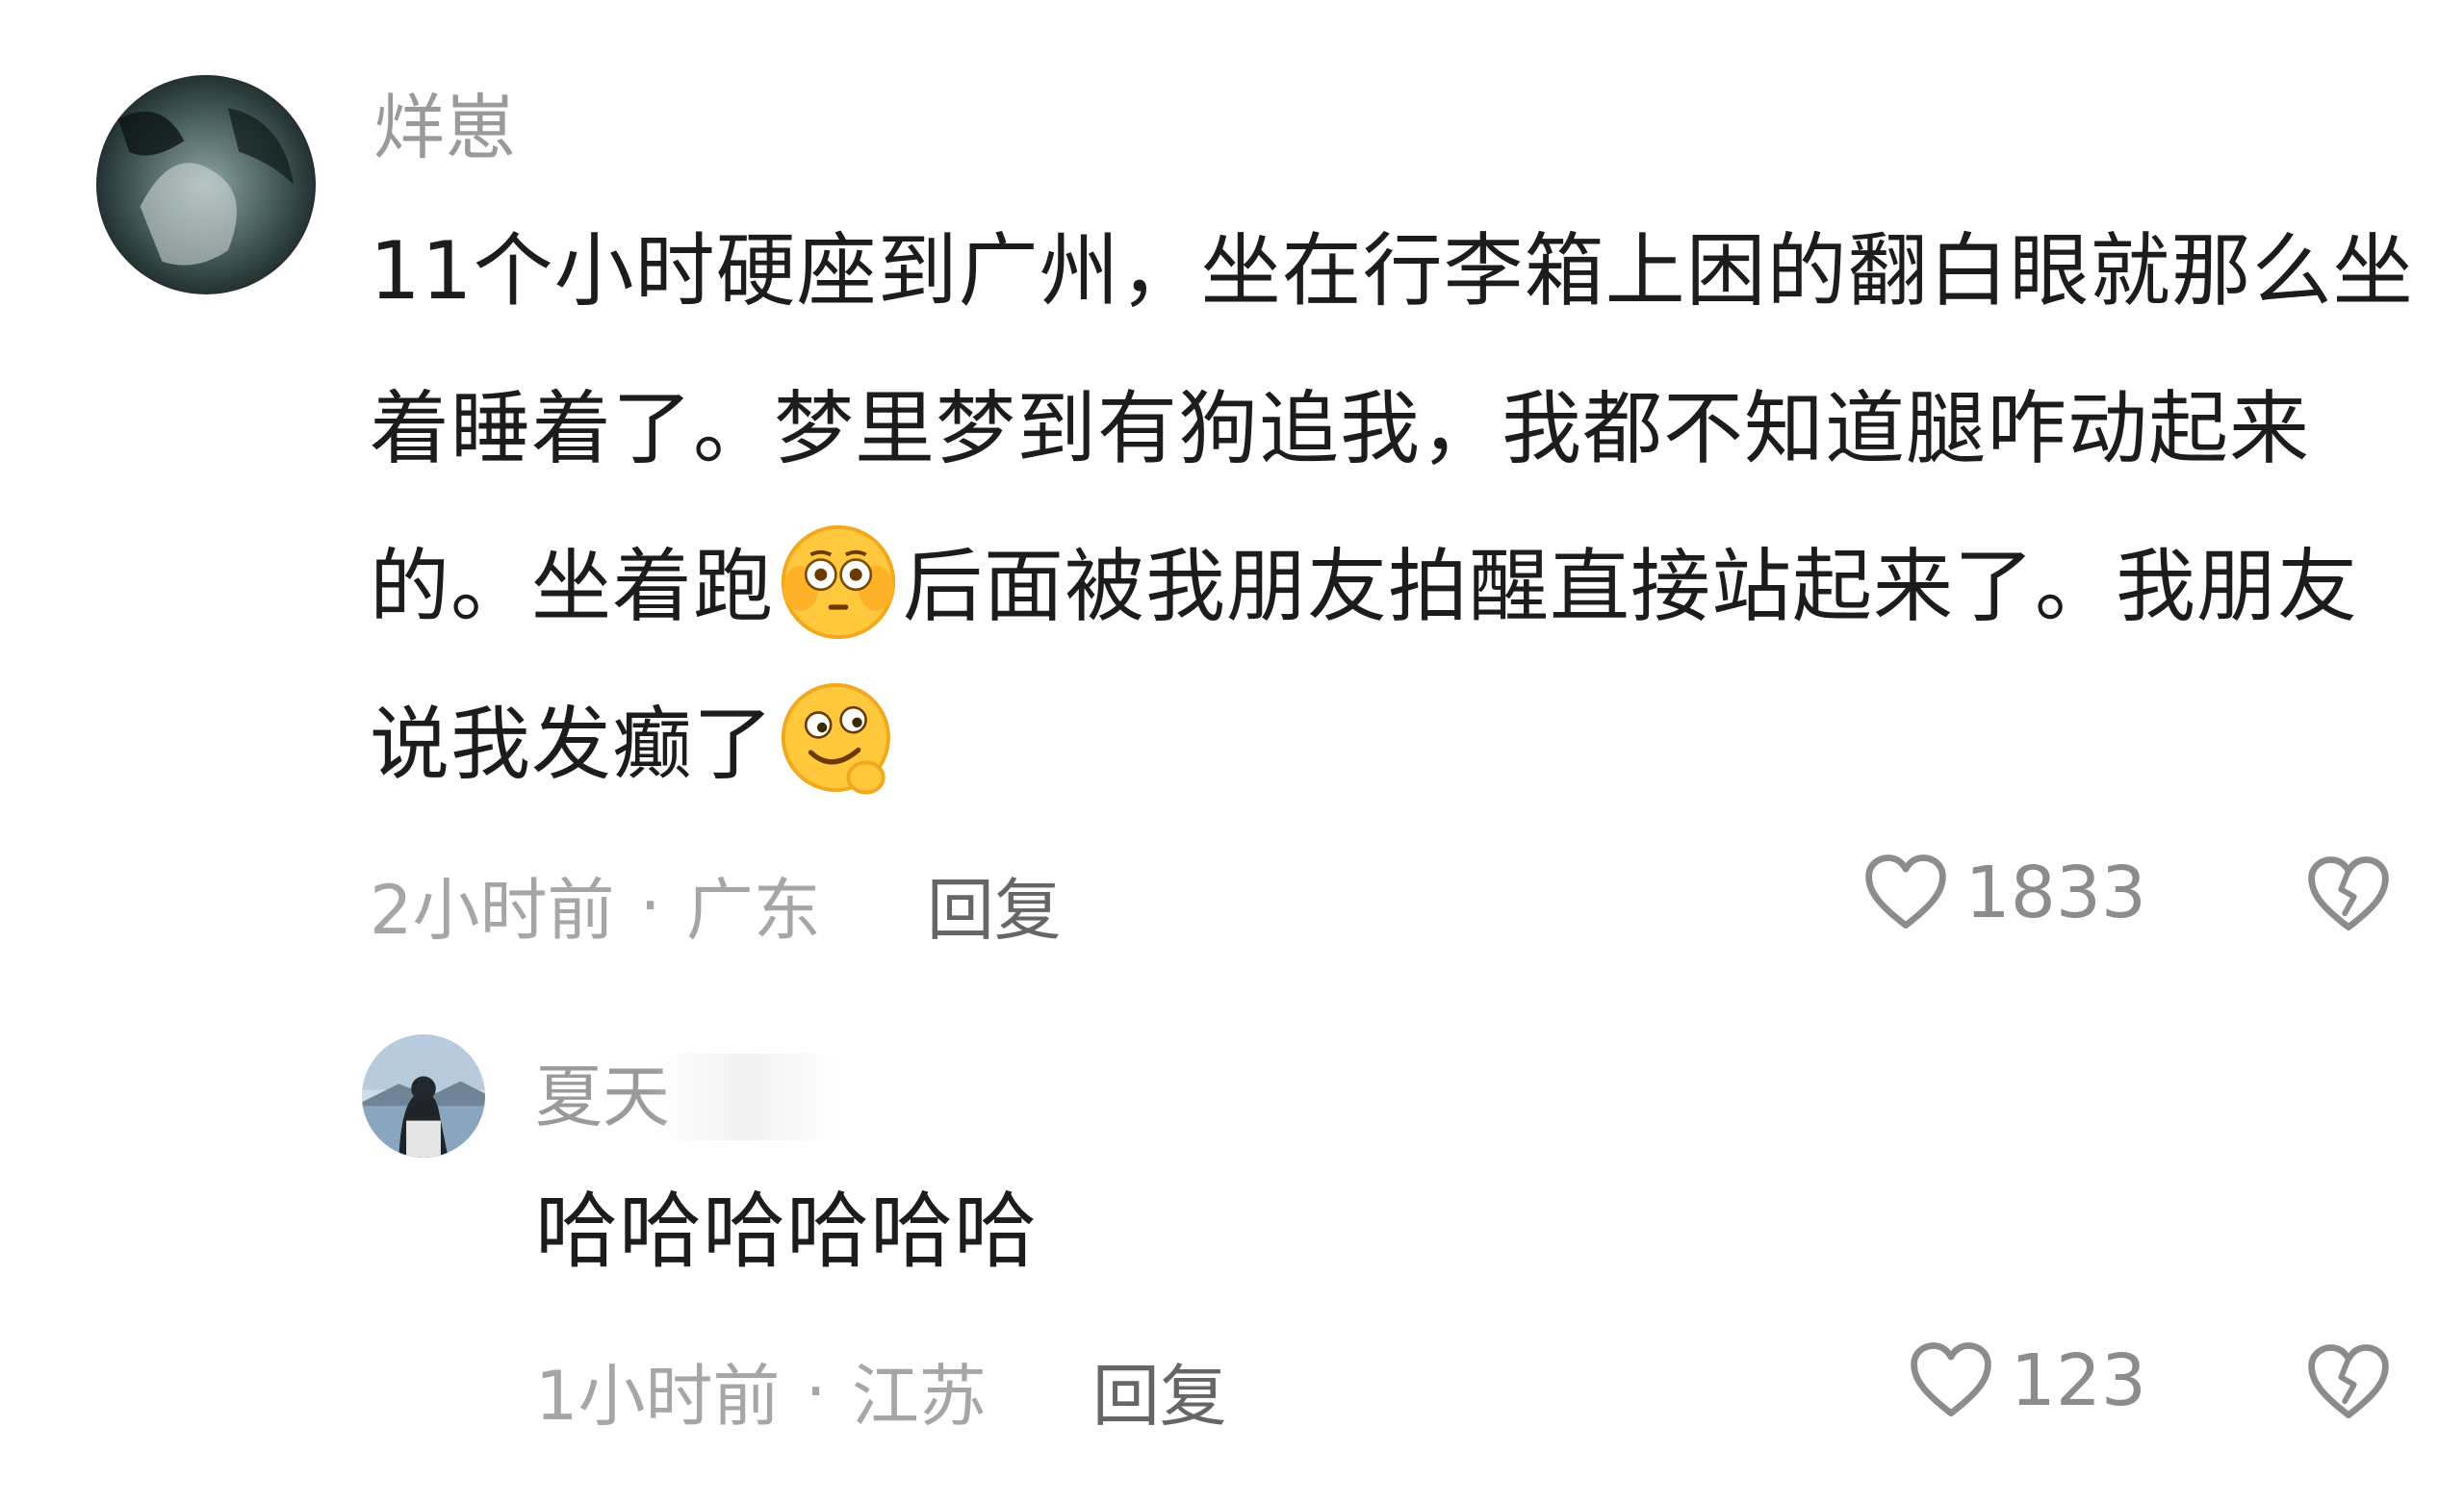  Describe the element at coordinates (838, 740) in the screenshot. I see `smirk-thinking-emoji` at that location.